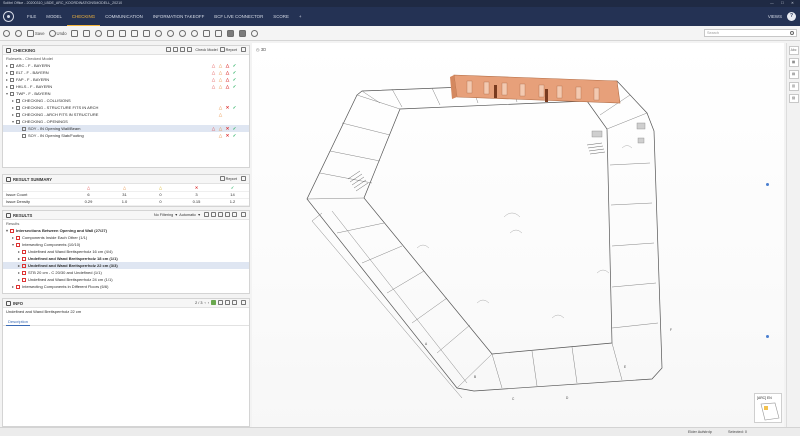 This screenshot has width=800, height=436. I want to click on transparency-button, so click(242, 33).